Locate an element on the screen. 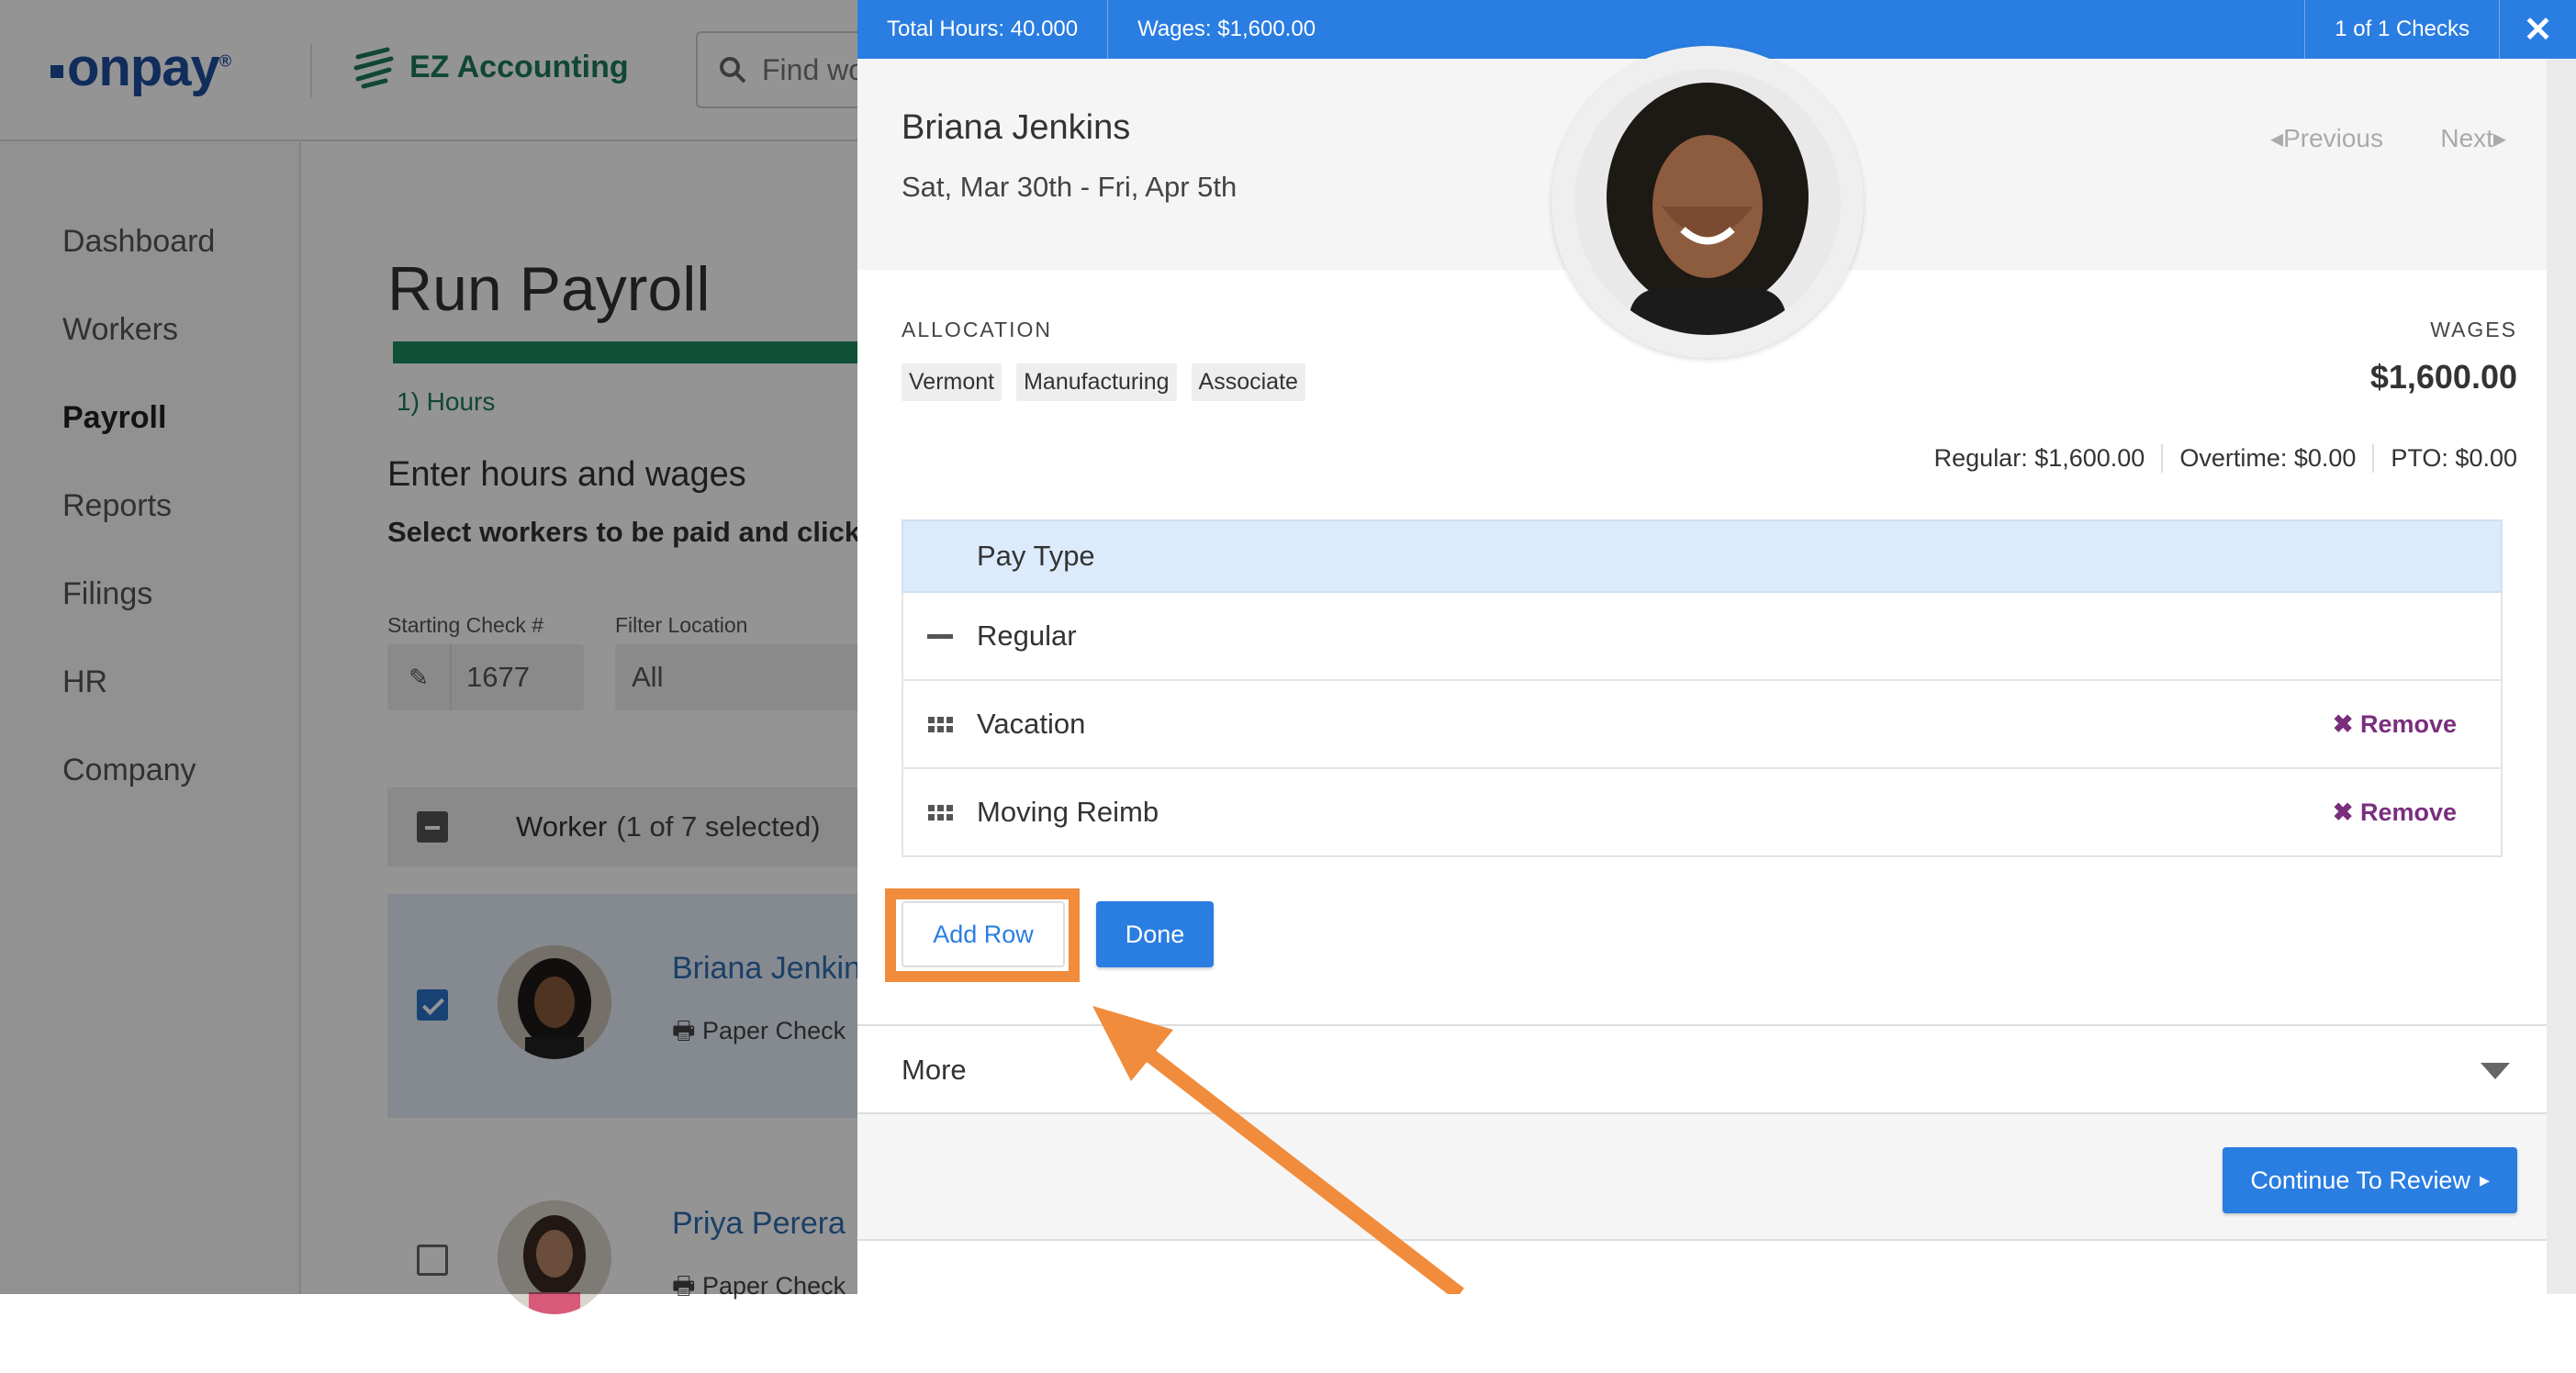 The width and height of the screenshot is (2576, 1373). drawer-footer: Continue To Review ▸ is located at coordinates (1702, 1177).